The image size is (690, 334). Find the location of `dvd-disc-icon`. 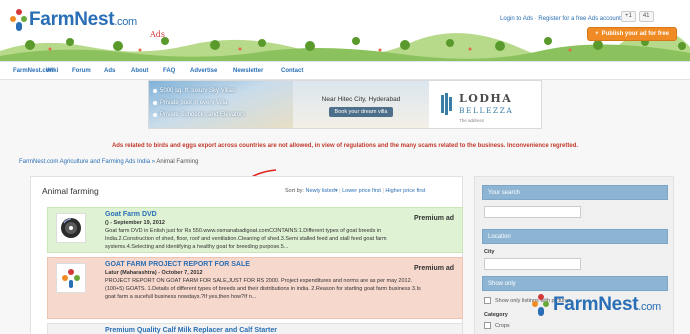

dvd-disc-icon is located at coordinates (71, 228).